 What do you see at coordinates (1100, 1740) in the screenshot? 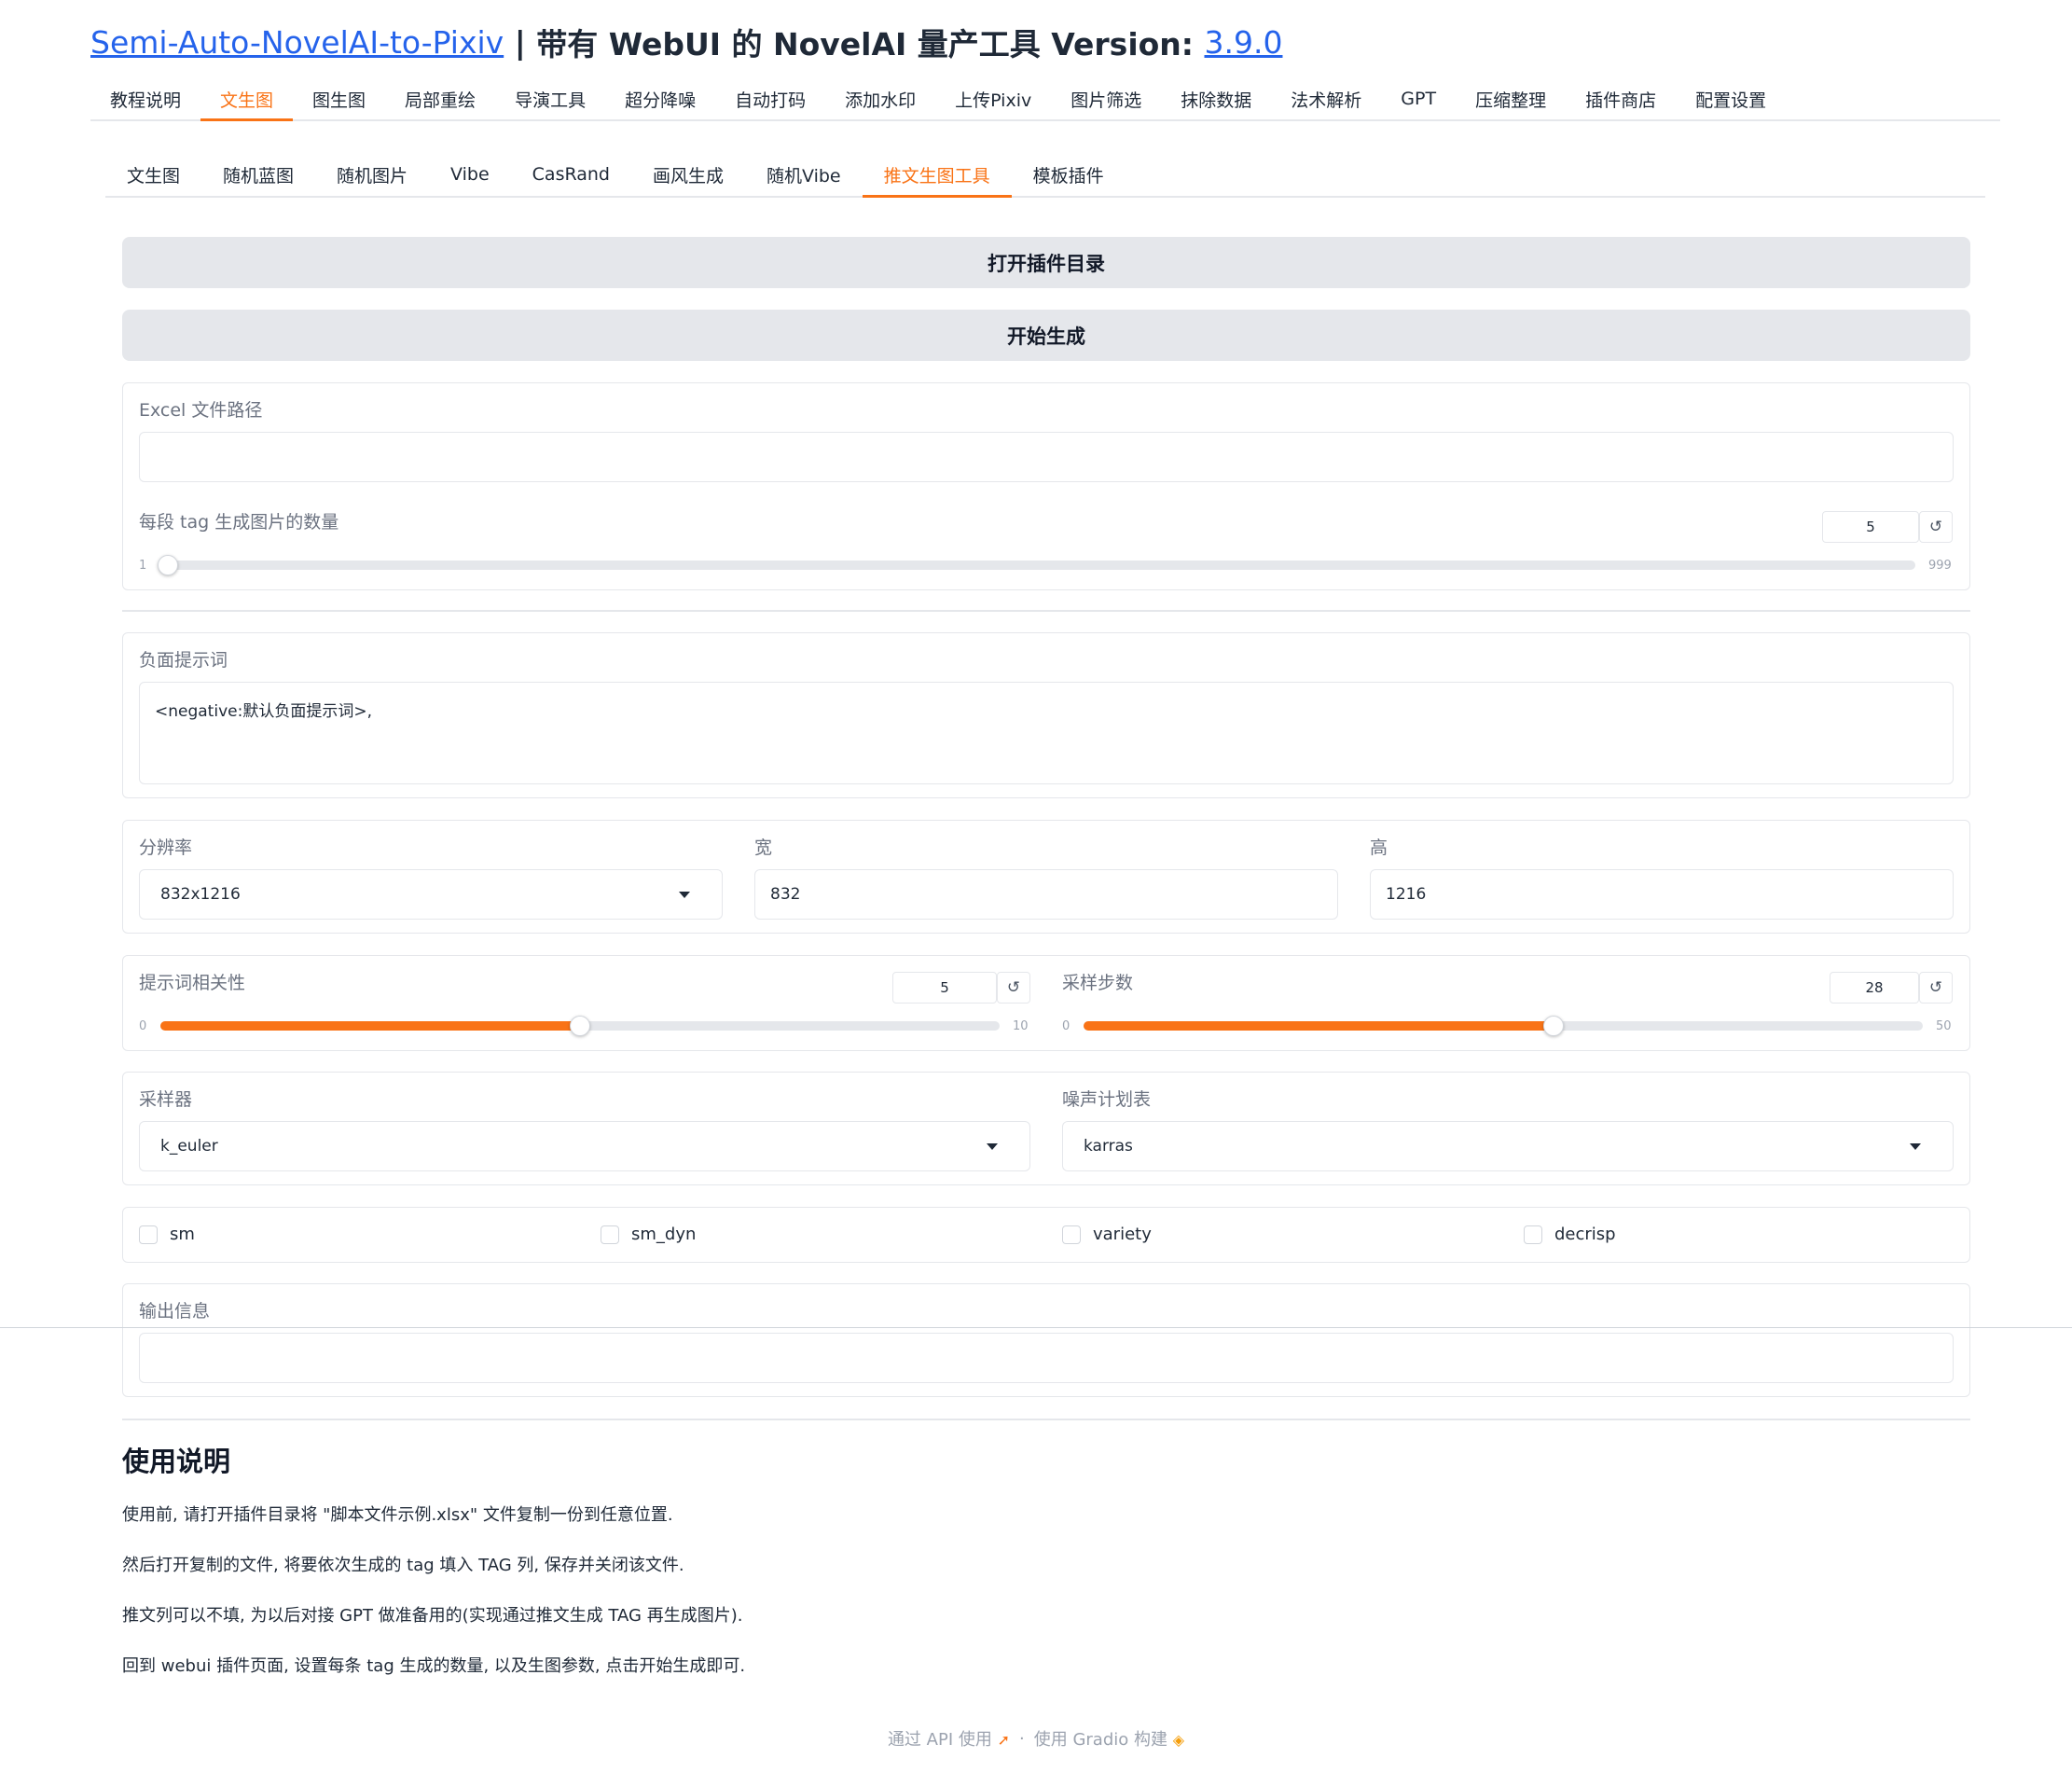
I see `gradio-link-text: 使用 Gradio 构建` at bounding box center [1100, 1740].